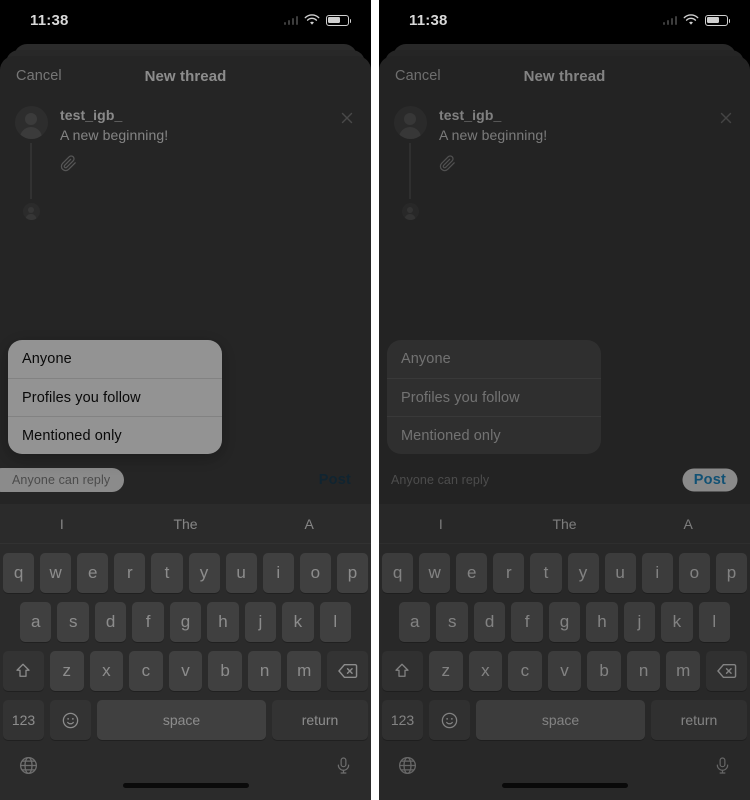 Image resolution: width=750 pixels, height=800 pixels. Describe the element at coordinates (696, 20) in the screenshot. I see `status-indicators` at that location.